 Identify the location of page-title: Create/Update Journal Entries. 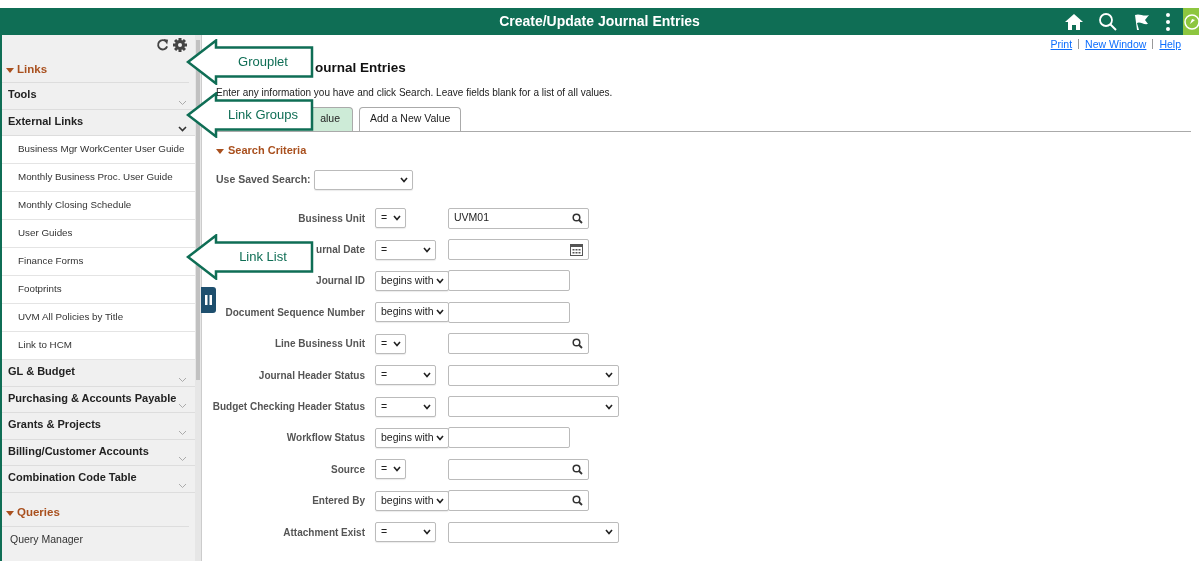
(599, 21).